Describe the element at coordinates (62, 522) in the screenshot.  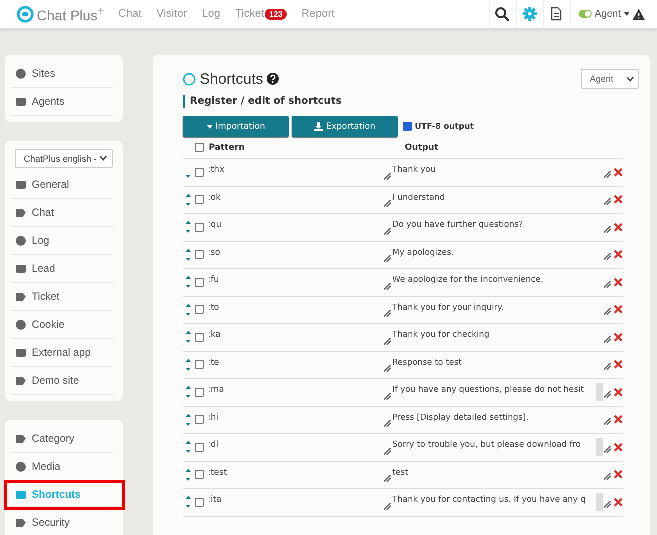
I see `sidebar-item: Security` at that location.